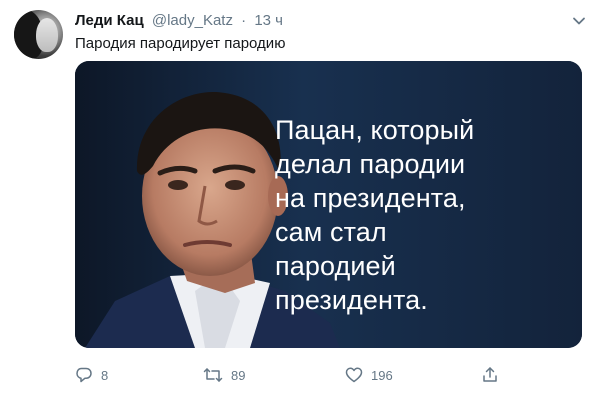 This screenshot has height=401, width=614. Describe the element at coordinates (335, 266) in the screenshot. I see `media-caption-line: пародией` at that location.